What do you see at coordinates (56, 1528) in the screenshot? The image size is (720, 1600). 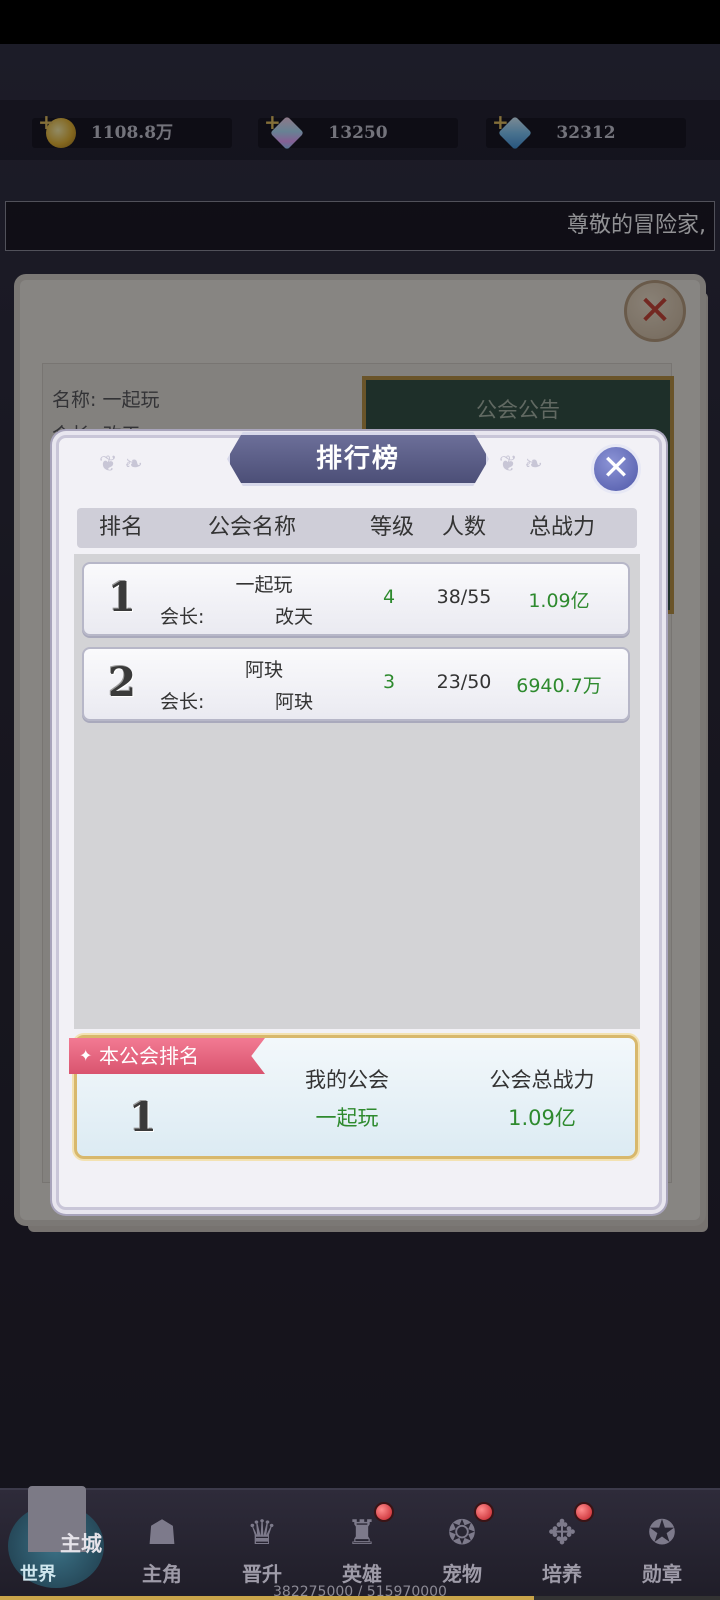 I see `main-city-button: 主城 世界` at bounding box center [56, 1528].